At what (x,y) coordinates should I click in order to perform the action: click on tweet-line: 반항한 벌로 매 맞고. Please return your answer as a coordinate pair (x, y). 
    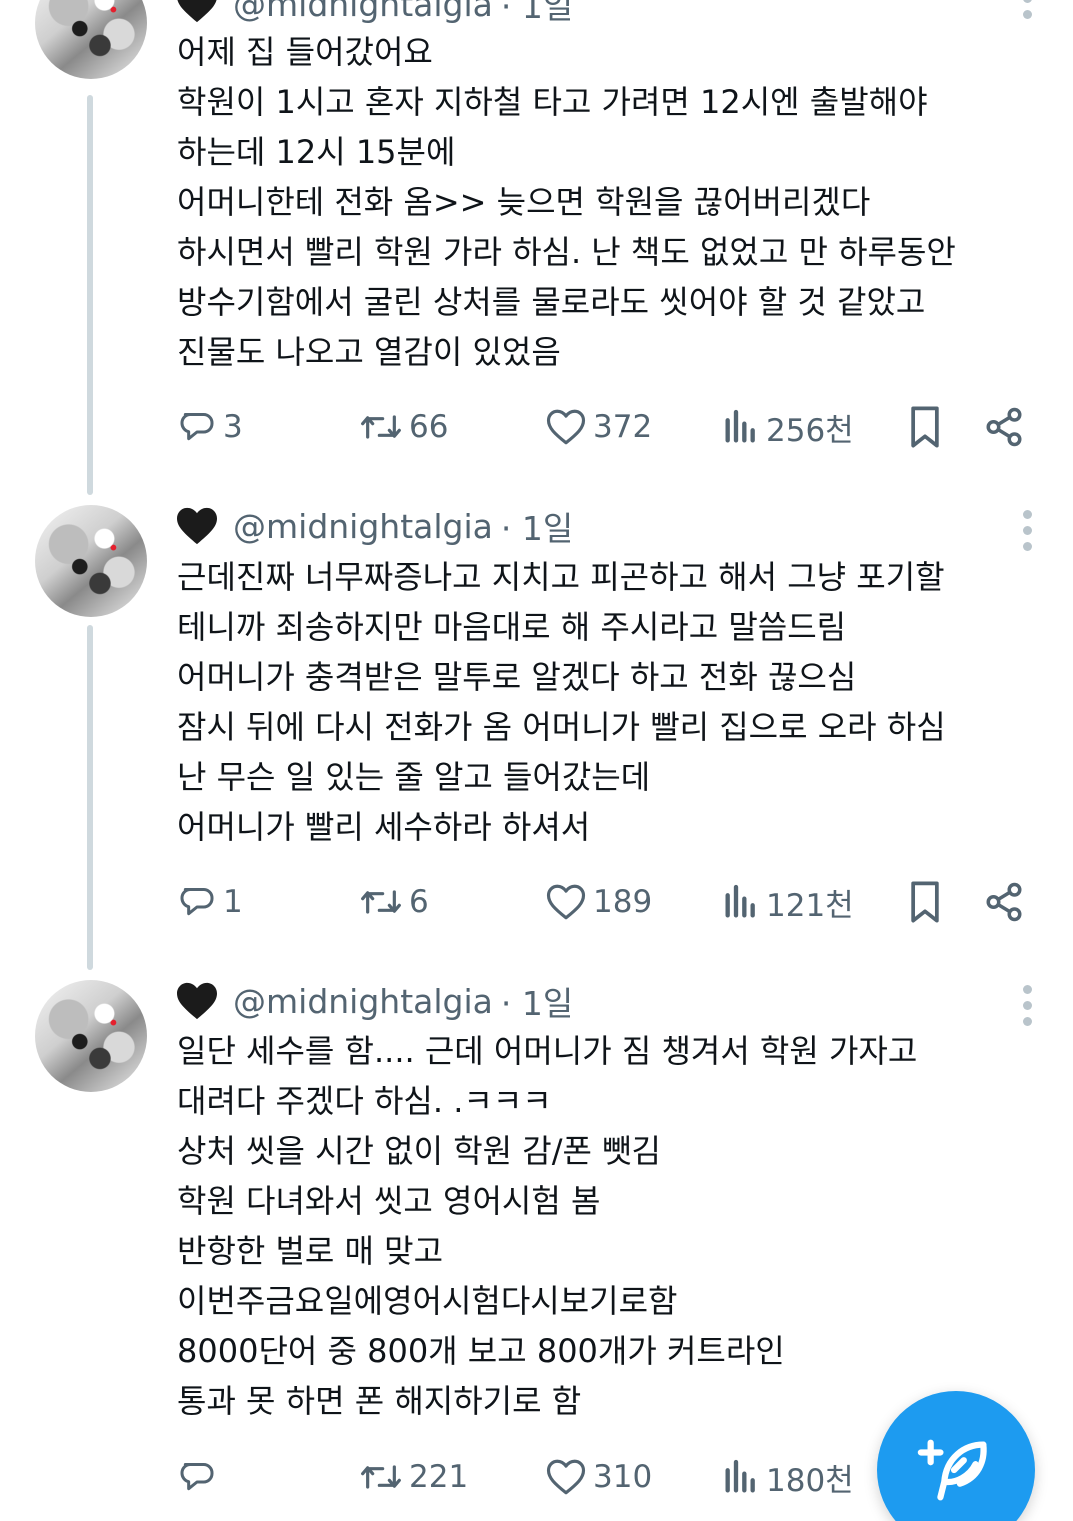
    Looking at the image, I should click on (310, 1251).